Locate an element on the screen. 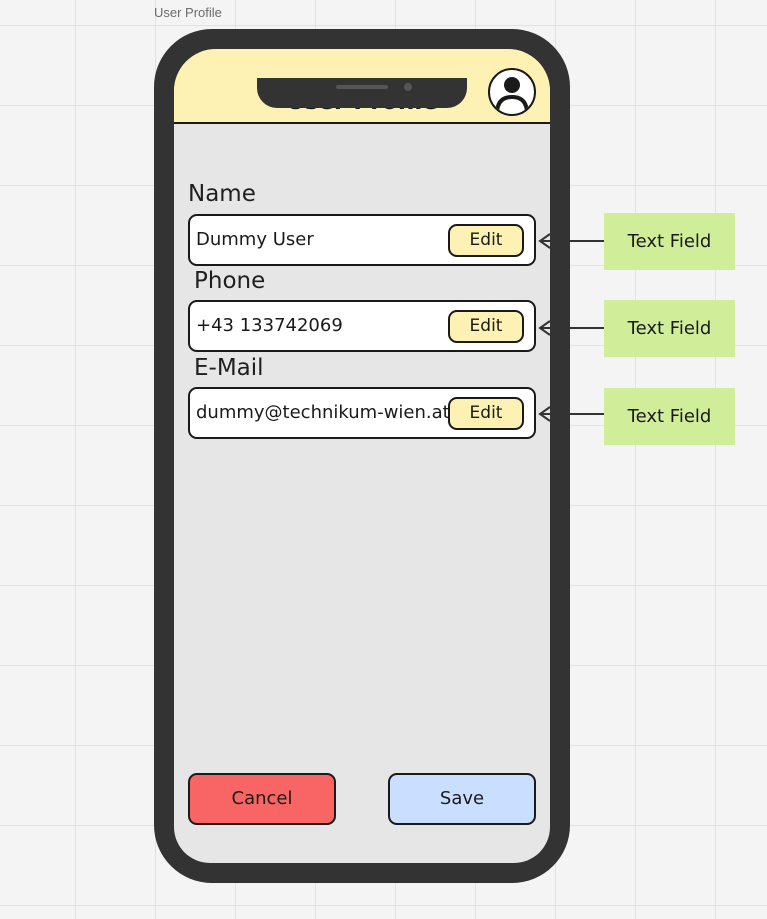 Image resolution: width=767 pixels, height=919 pixels. cancel-button: Cancel is located at coordinates (262, 799).